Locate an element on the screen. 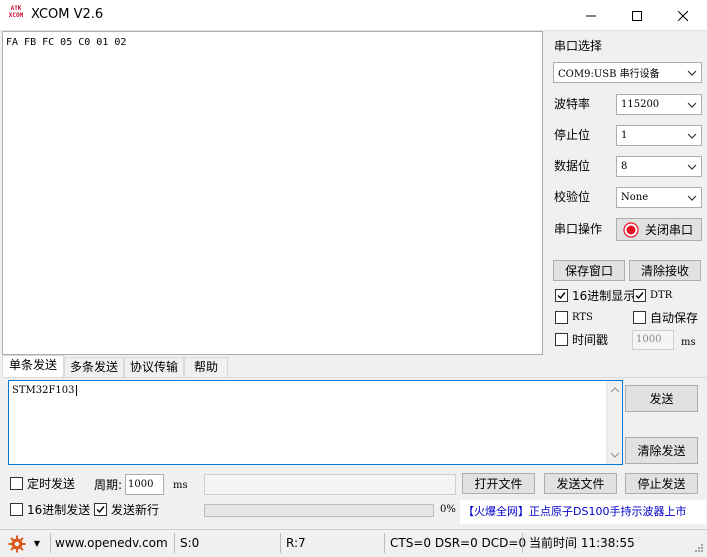  period-label: 周期: is located at coordinates (108, 485).